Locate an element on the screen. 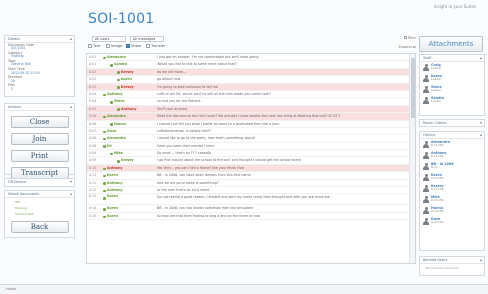 This screenshot has width=488, height=294. print-button: Print is located at coordinates (39, 156).